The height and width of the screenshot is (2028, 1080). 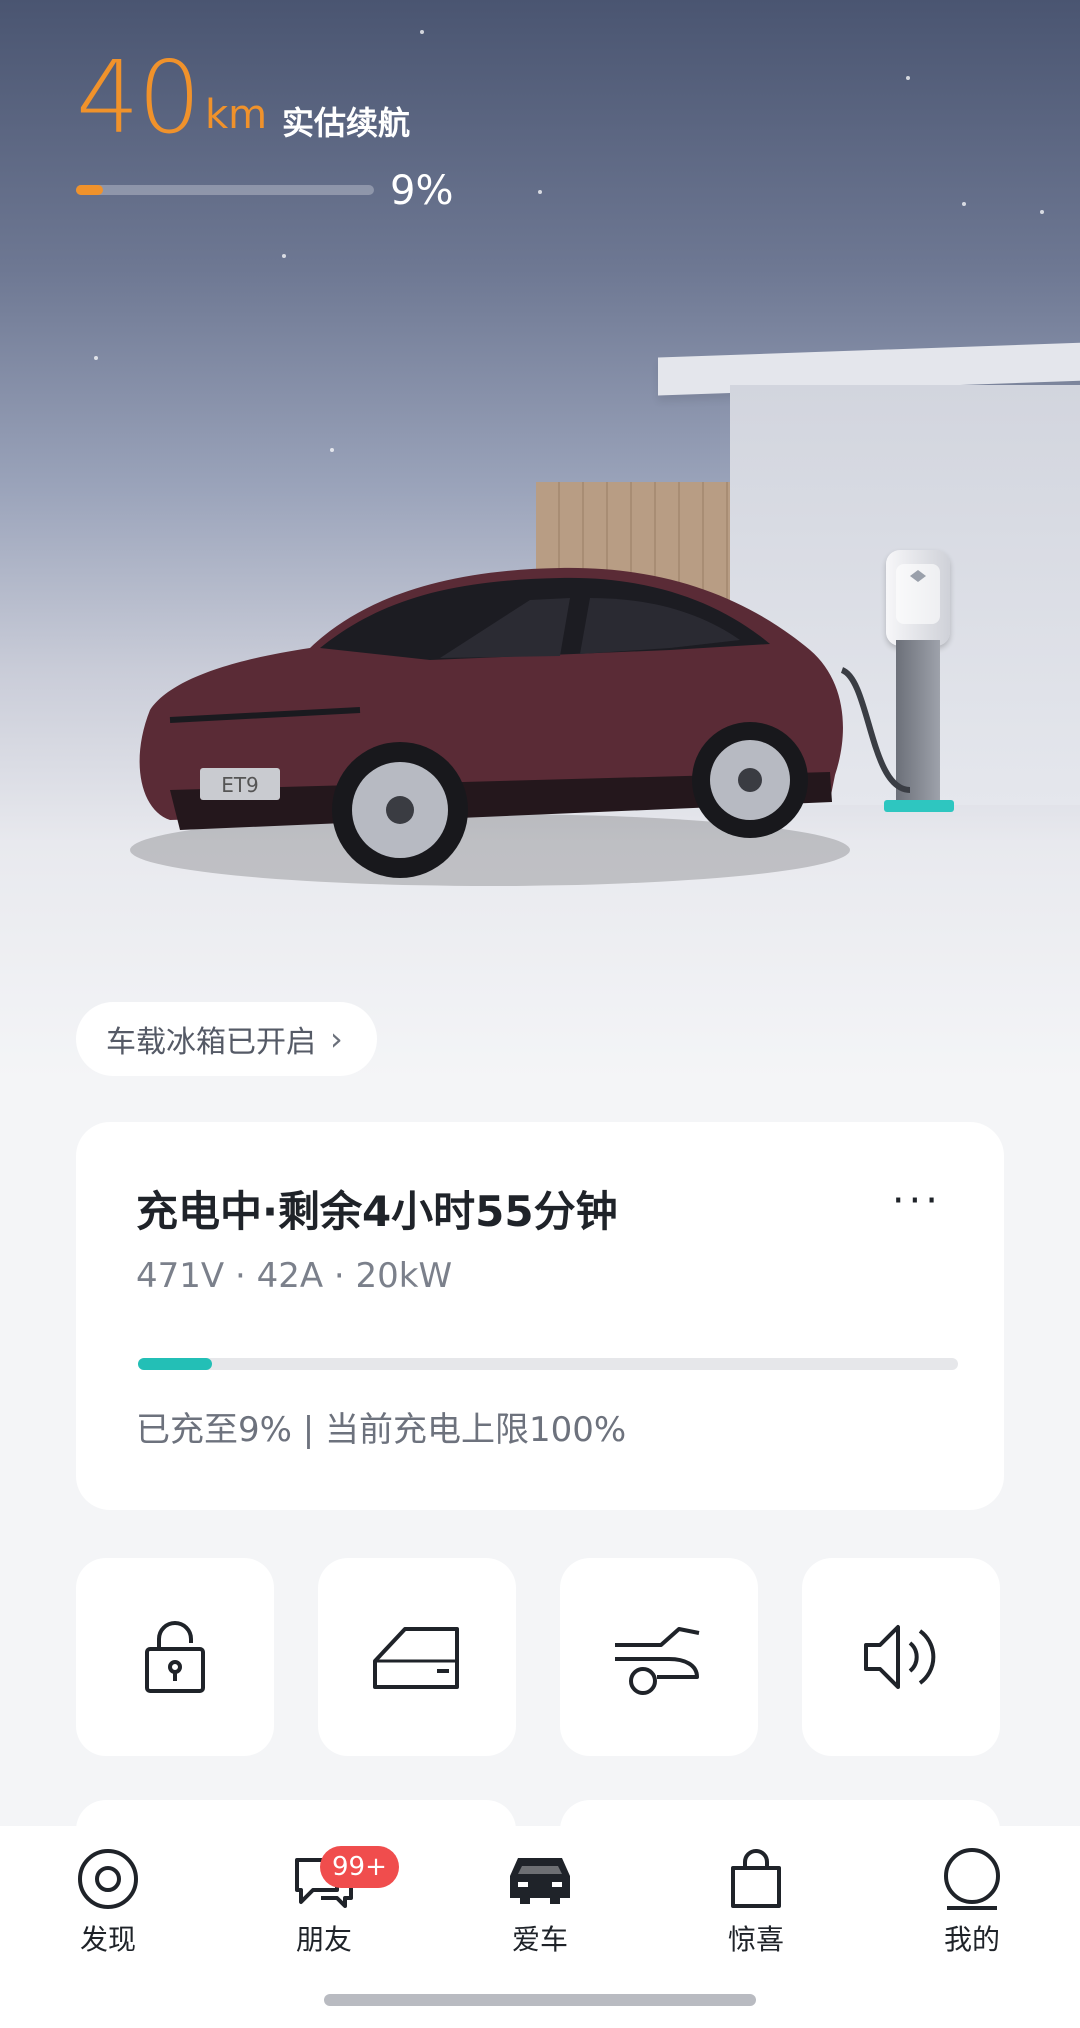 I want to click on nav-item-car: 爱车, so click(x=540, y=1902).